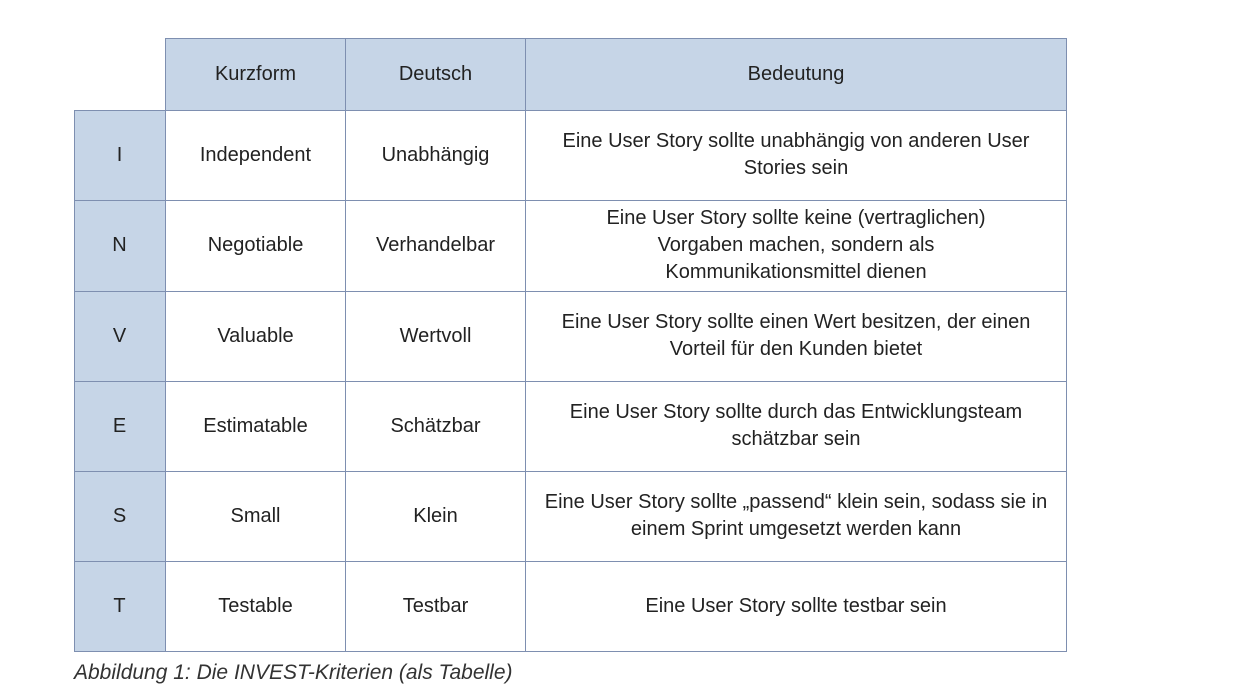 The height and width of the screenshot is (698, 1248). I want to click on header-deutsch: Deutsch, so click(435, 74).